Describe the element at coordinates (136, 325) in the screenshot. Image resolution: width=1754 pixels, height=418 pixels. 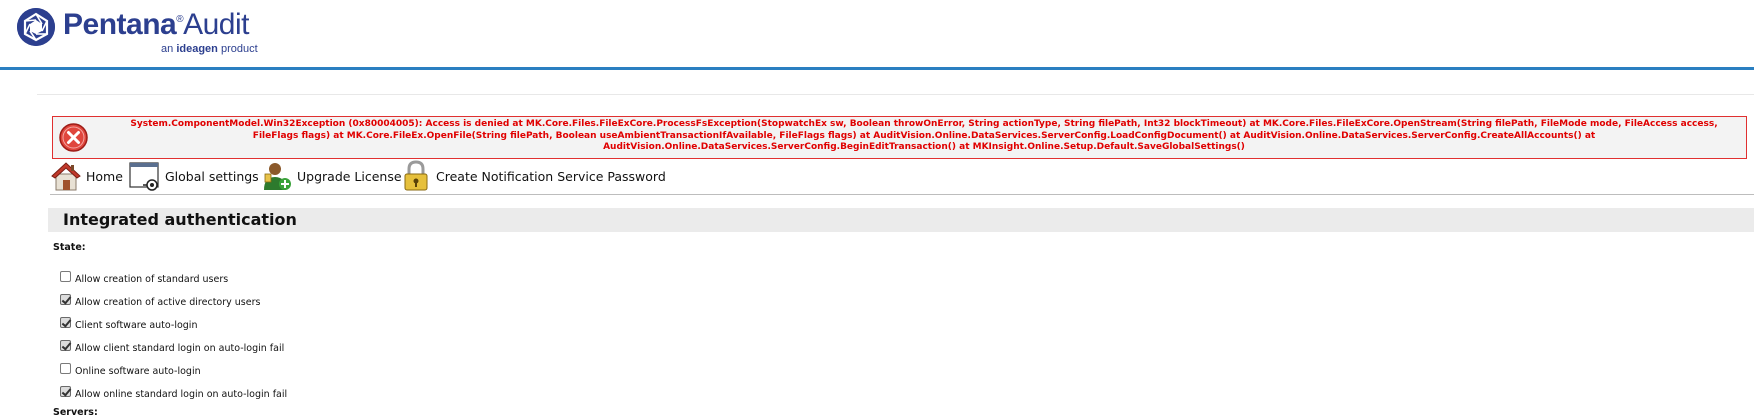
I see `option-label: Client software auto-login` at that location.